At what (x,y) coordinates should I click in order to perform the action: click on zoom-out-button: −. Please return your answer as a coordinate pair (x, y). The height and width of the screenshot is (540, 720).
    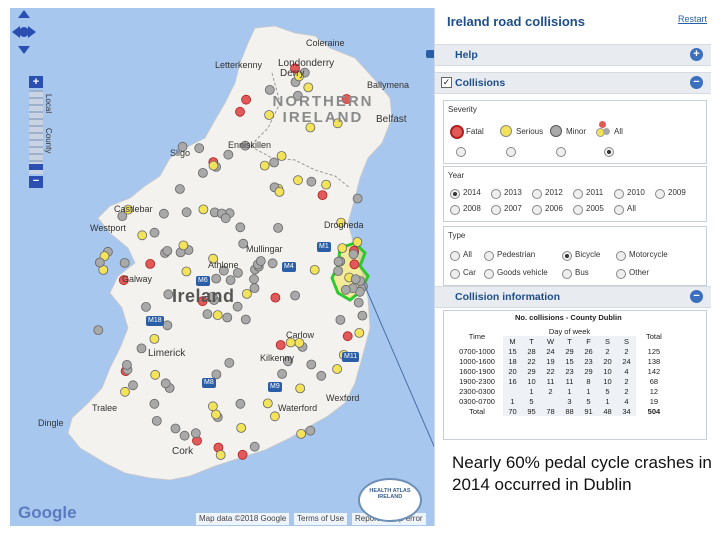
    Looking at the image, I should click on (36, 182).